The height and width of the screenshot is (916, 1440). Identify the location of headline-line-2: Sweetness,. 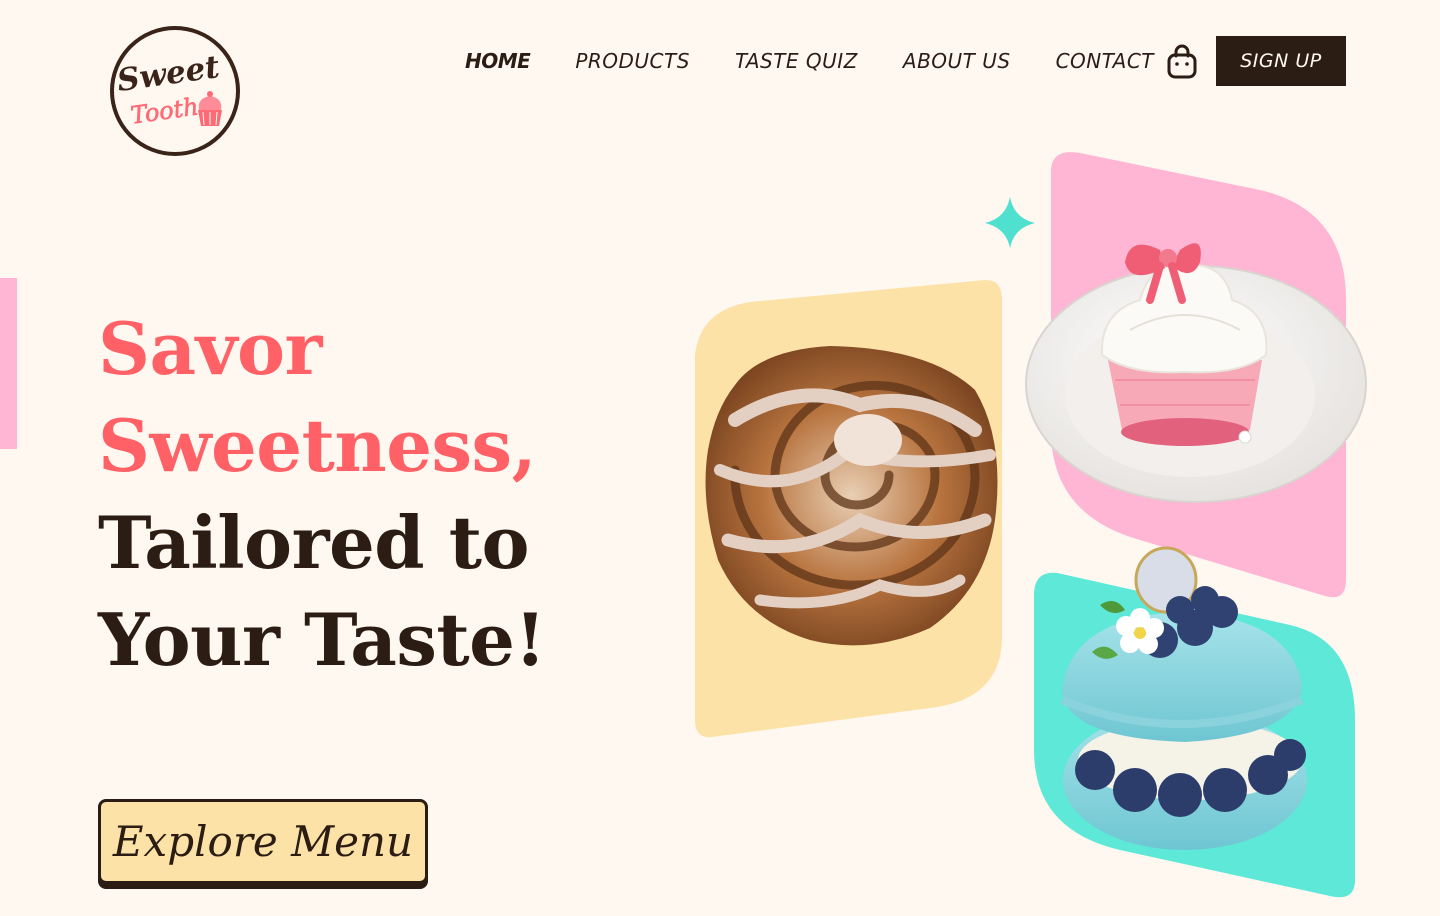
(317, 445).